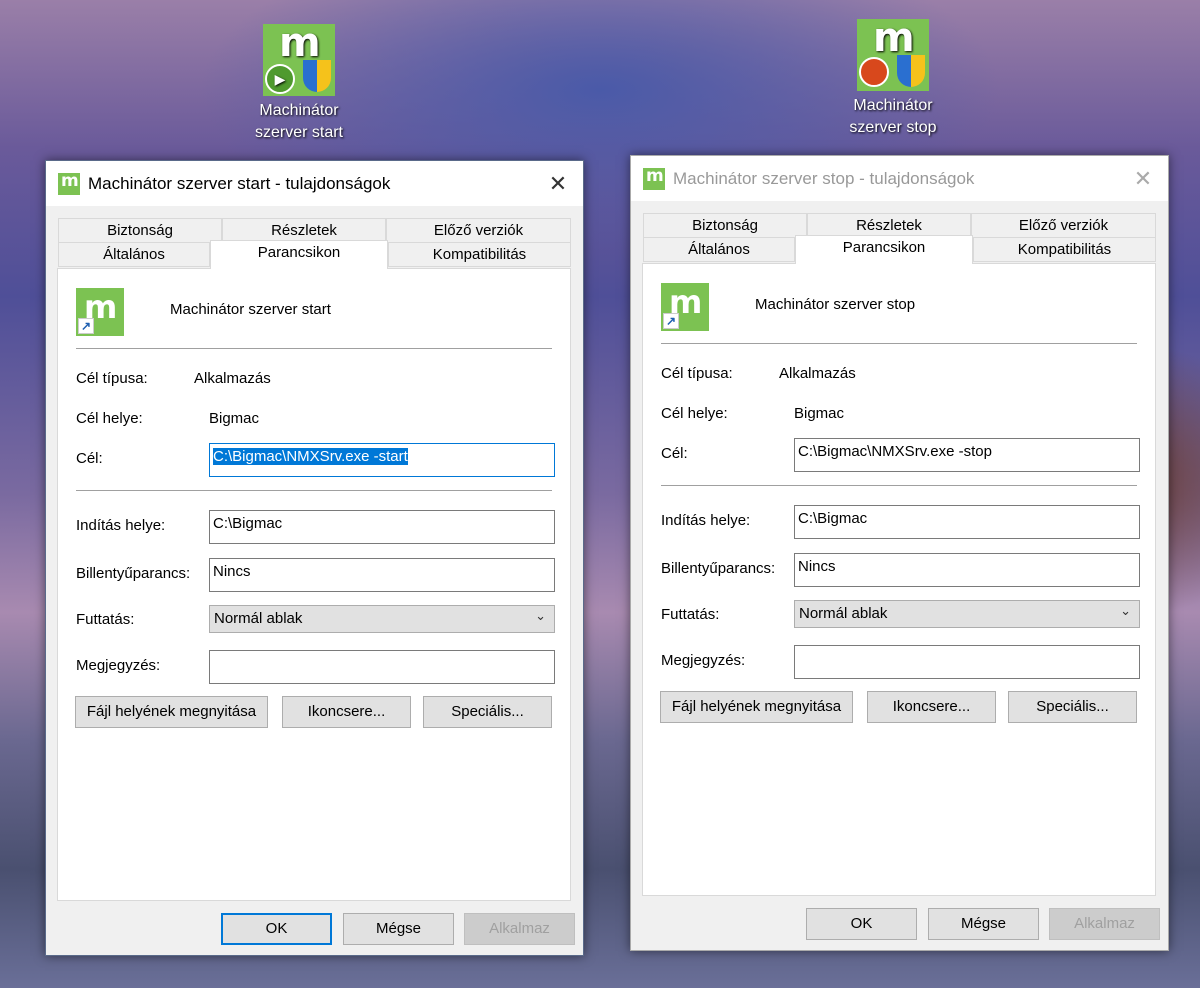  Describe the element at coordinates (893, 54) in the screenshot. I see `machinator-stop-icon: m` at that location.